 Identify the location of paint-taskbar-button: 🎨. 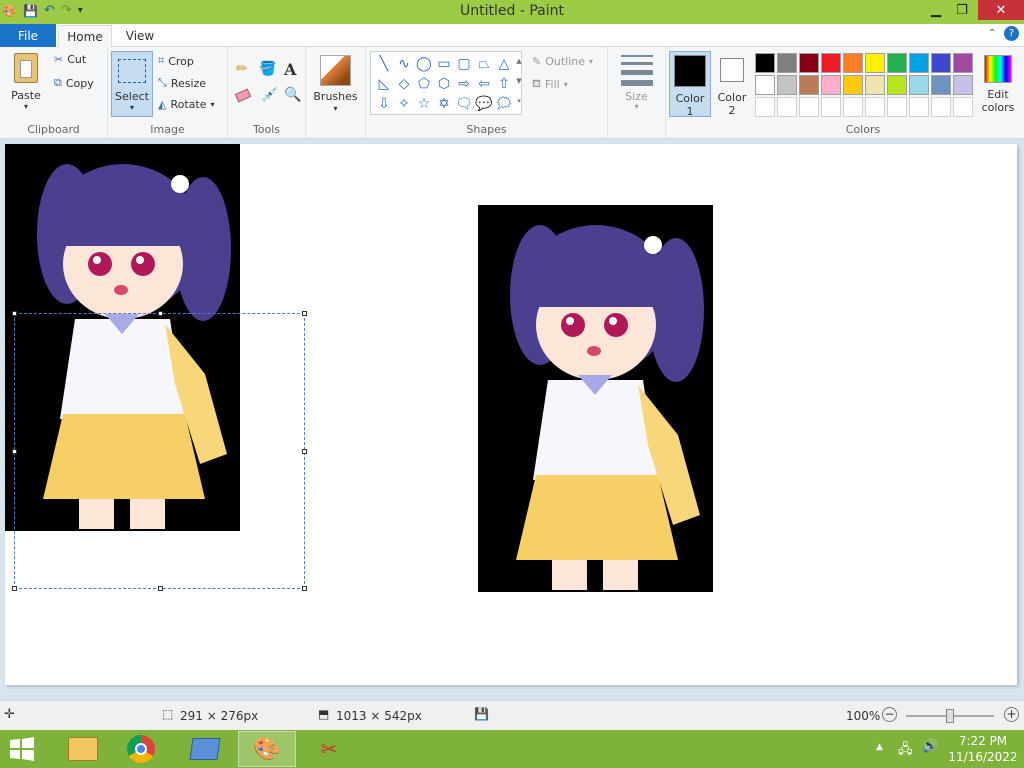
(267, 749).